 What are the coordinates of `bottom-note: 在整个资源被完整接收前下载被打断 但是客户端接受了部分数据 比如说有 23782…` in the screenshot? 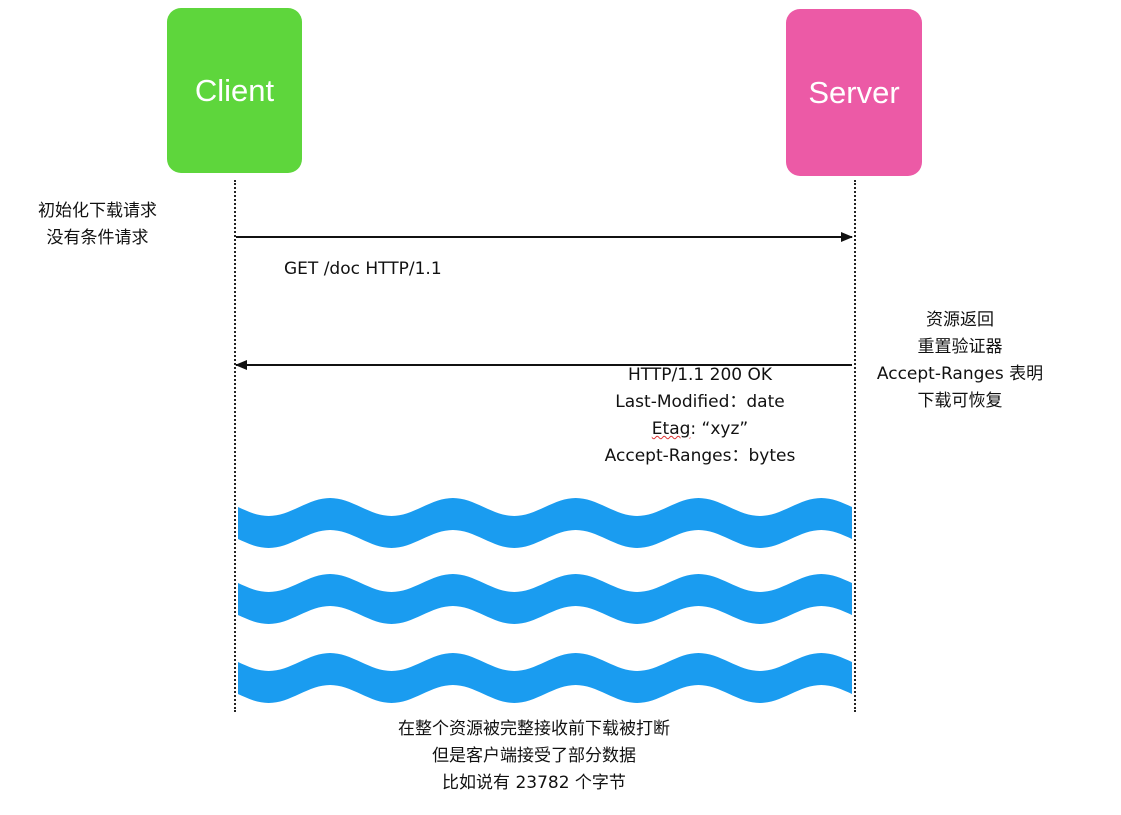 It's located at (534, 756).